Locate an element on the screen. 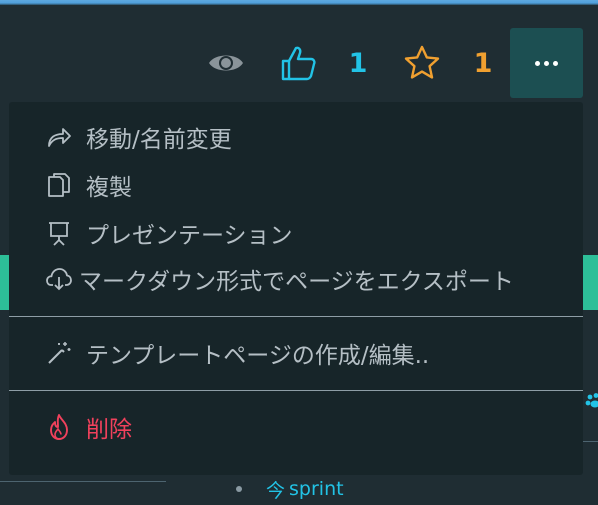 Image resolution: width=598 pixels, height=505 pixels. more-options-button is located at coordinates (546, 63).